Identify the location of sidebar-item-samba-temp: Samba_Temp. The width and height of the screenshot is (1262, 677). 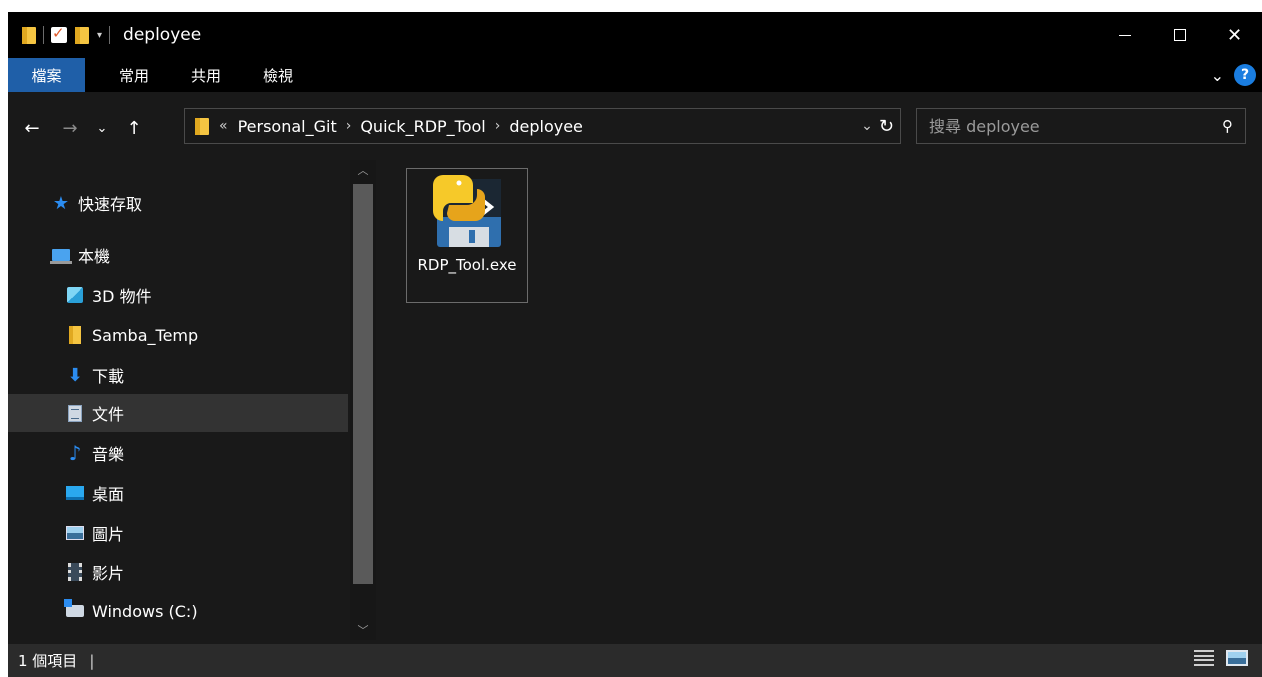
(178, 335).